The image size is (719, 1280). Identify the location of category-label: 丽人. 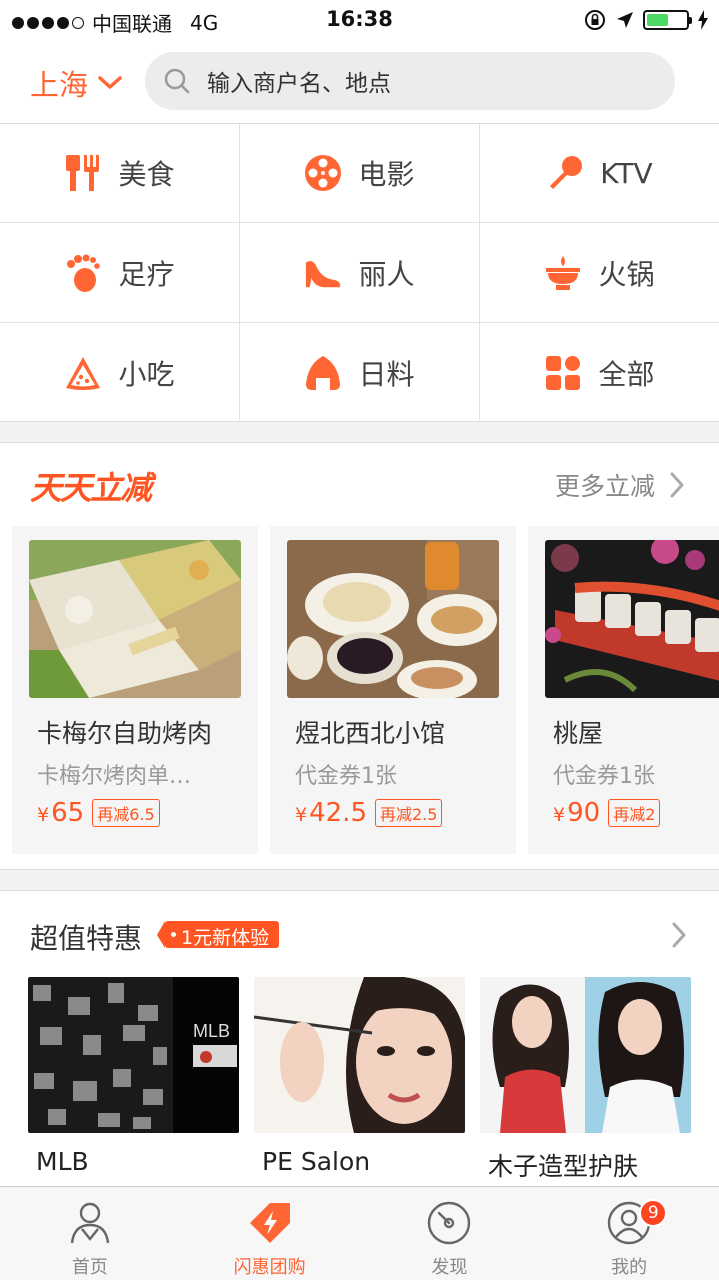
(386, 274).